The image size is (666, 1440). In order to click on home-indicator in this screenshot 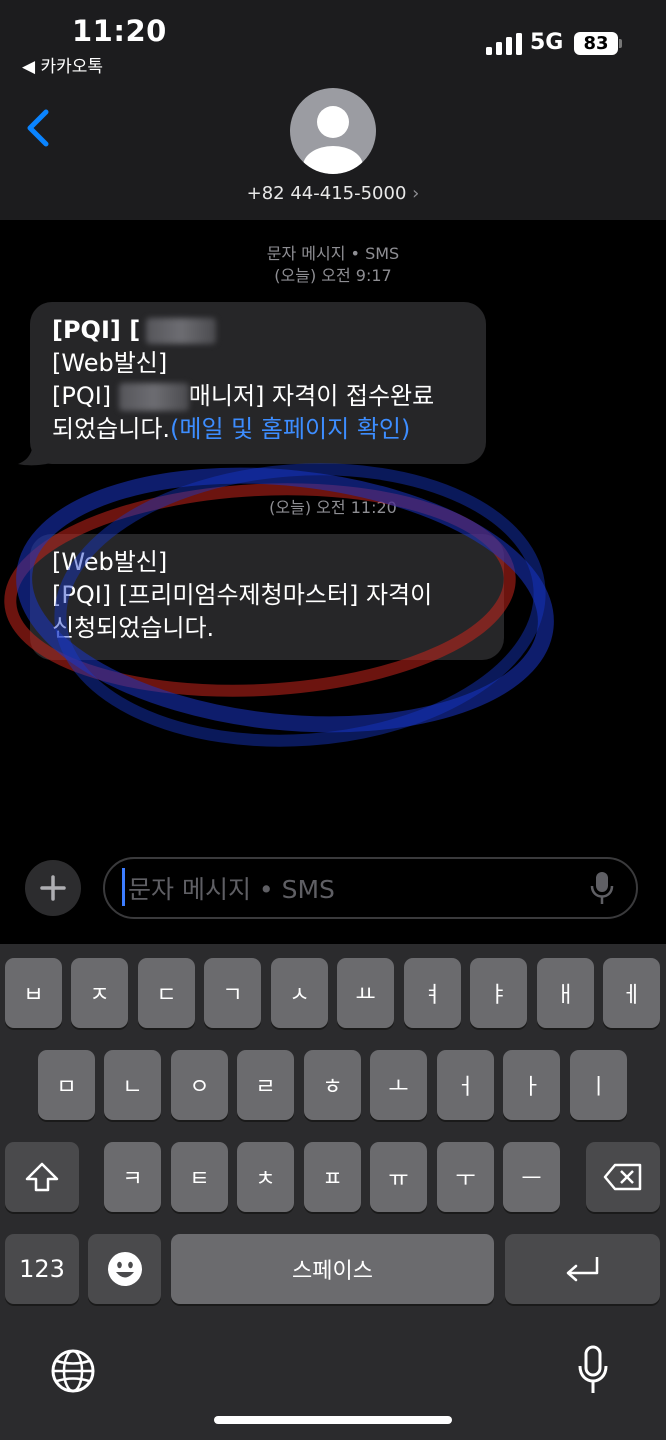, I will do `click(333, 1420)`.